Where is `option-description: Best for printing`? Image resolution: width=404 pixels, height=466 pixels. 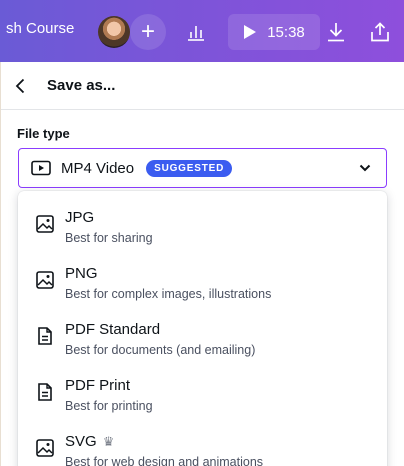 option-description: Best for printing is located at coordinates (109, 406).